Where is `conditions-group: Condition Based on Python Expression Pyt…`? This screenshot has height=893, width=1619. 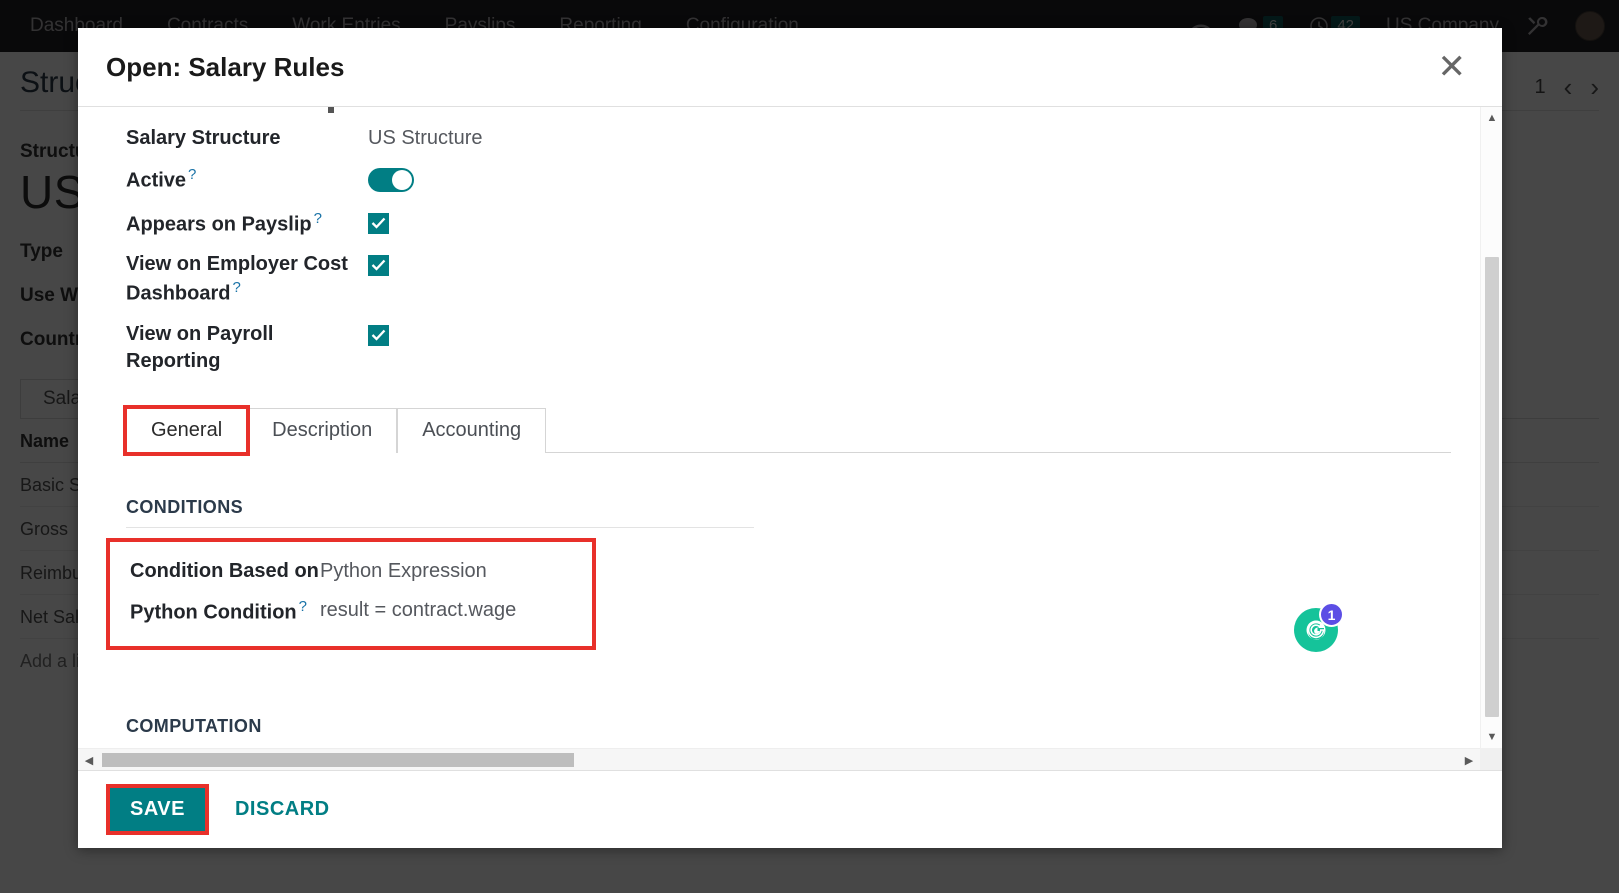
conditions-group: Condition Based on Python Expression Pyt… is located at coordinates (351, 593).